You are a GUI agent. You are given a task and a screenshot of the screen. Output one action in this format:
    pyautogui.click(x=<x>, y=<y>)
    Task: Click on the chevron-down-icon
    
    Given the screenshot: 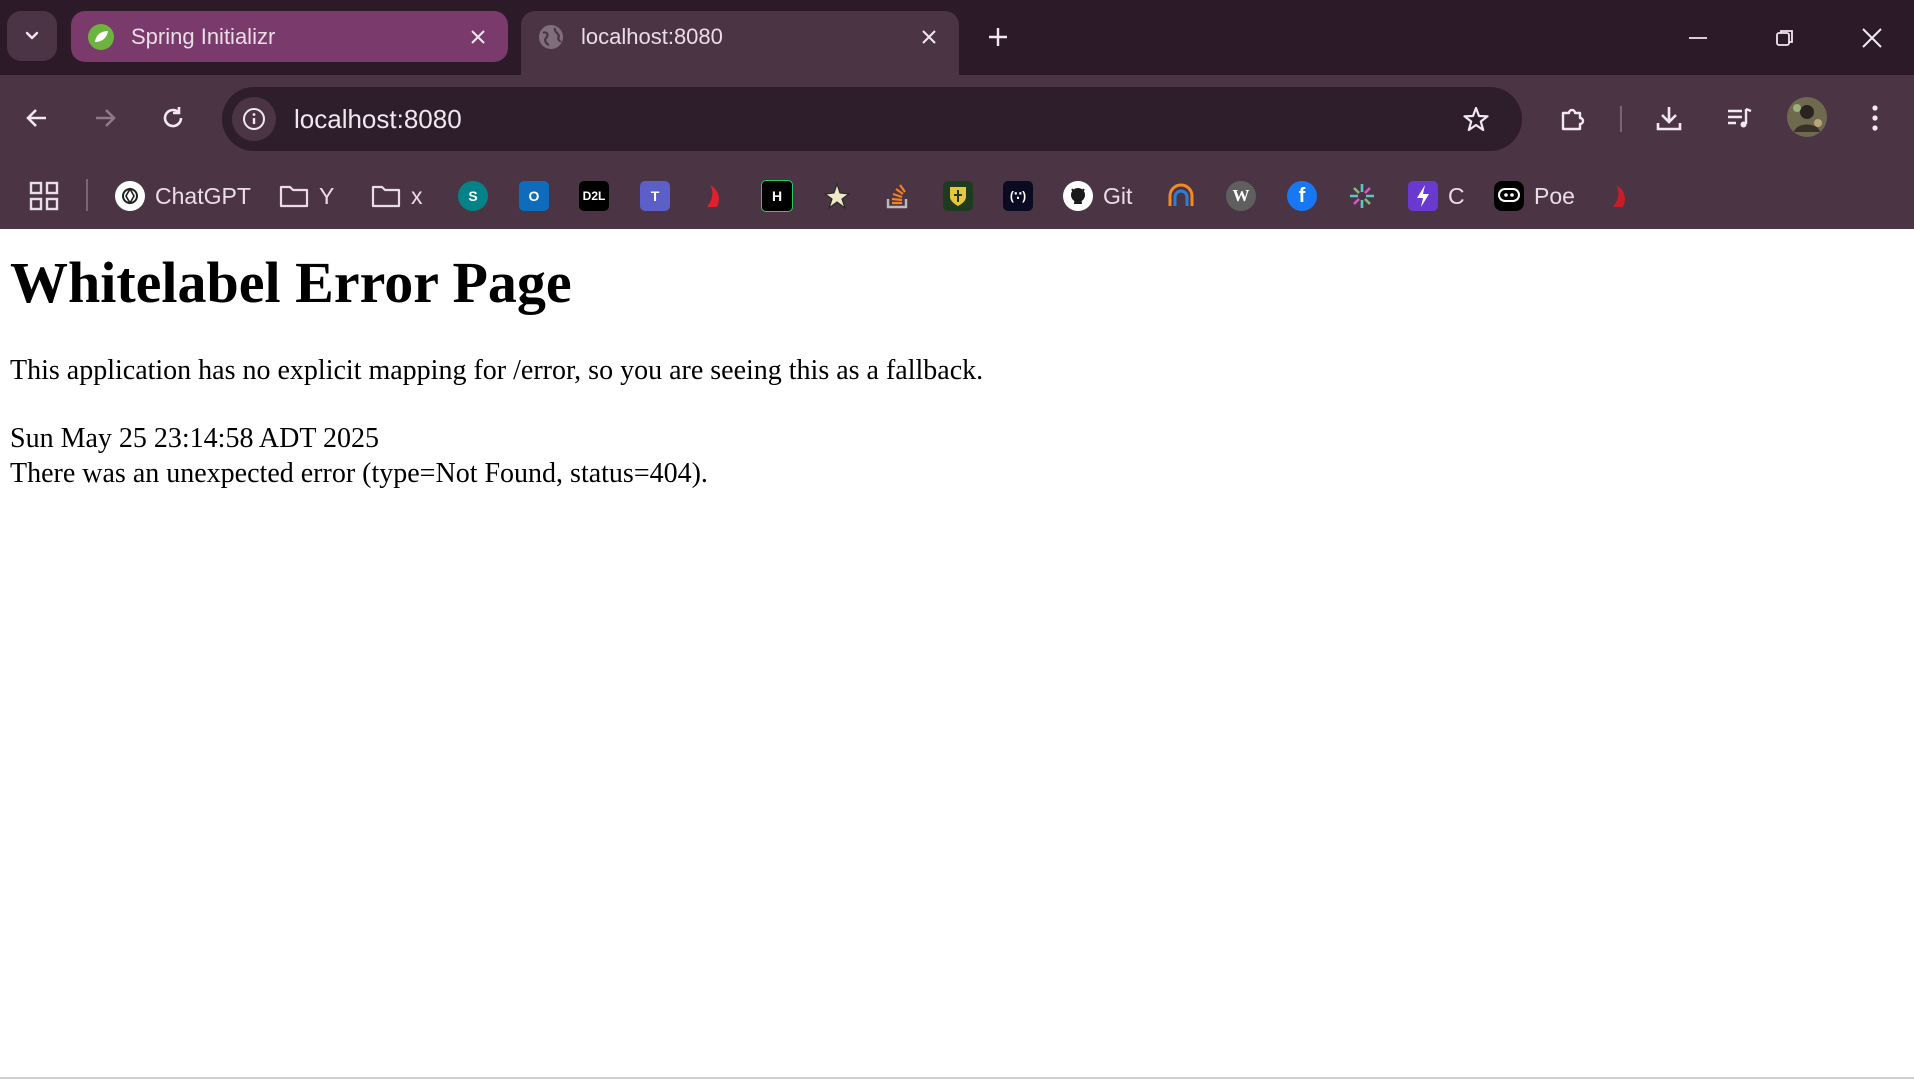 What is the action you would take?
    pyautogui.click(x=32, y=35)
    